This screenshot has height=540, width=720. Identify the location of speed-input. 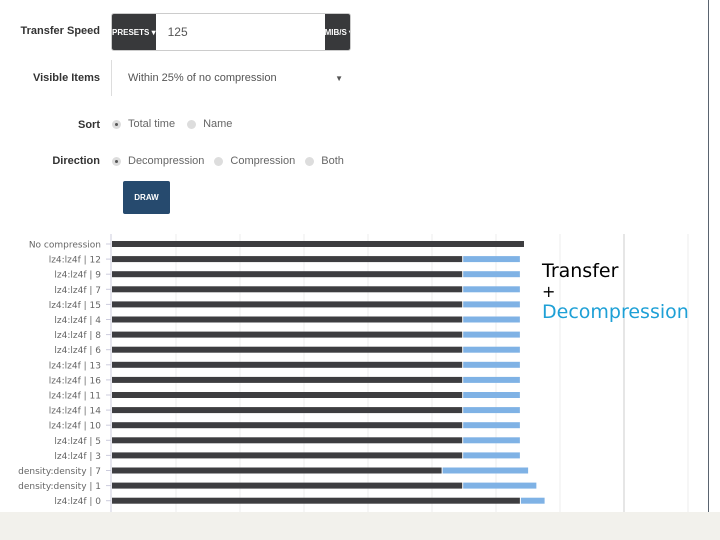
(240, 32).